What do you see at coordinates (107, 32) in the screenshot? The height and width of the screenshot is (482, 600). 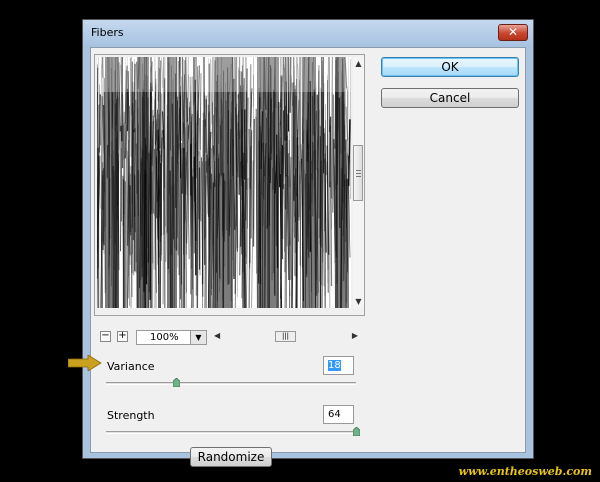 I see `dialog-title: Fibers` at bounding box center [107, 32].